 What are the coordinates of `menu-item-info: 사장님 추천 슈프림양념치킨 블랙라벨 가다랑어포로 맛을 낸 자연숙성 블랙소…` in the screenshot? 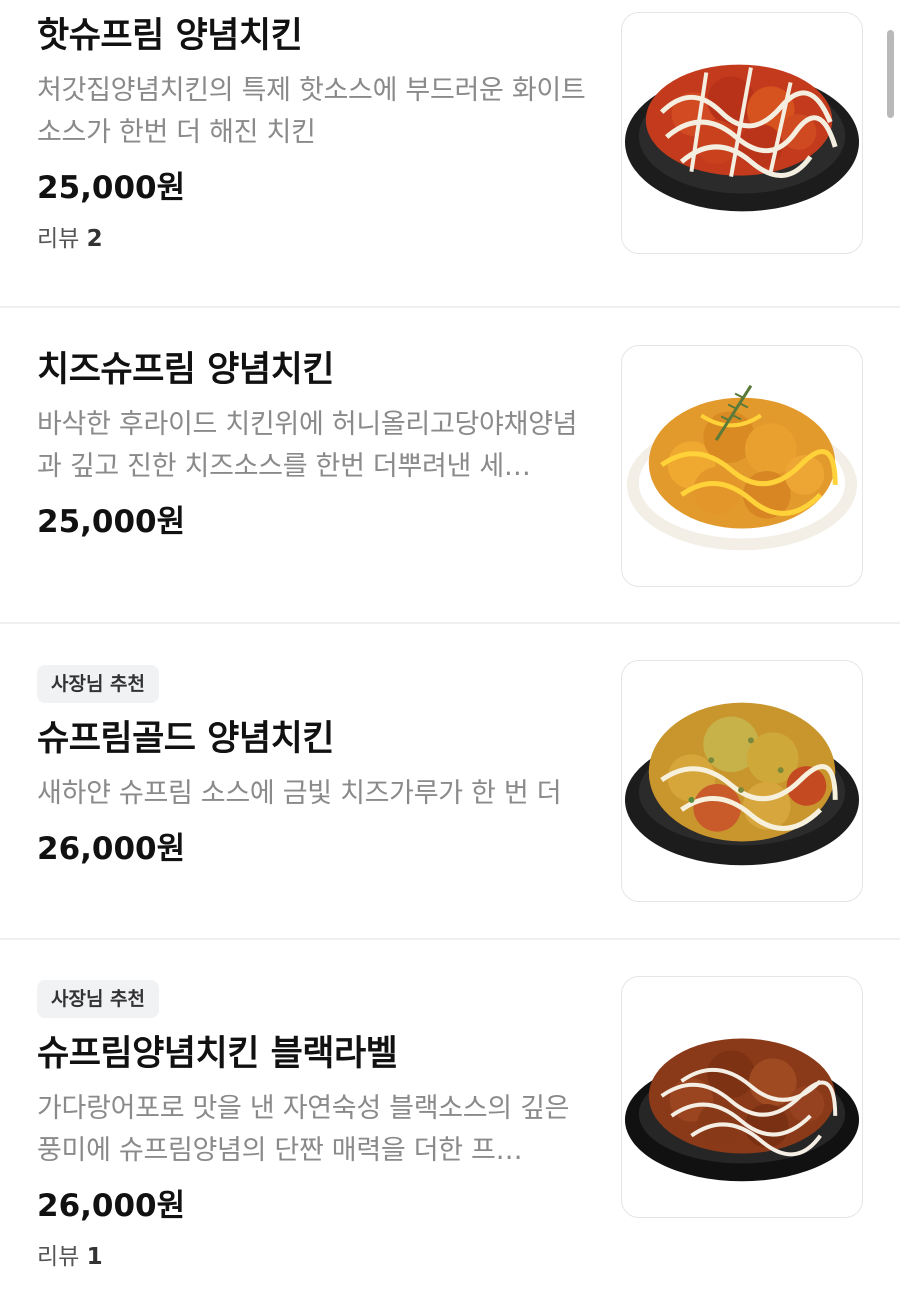 It's located at (317, 1126).